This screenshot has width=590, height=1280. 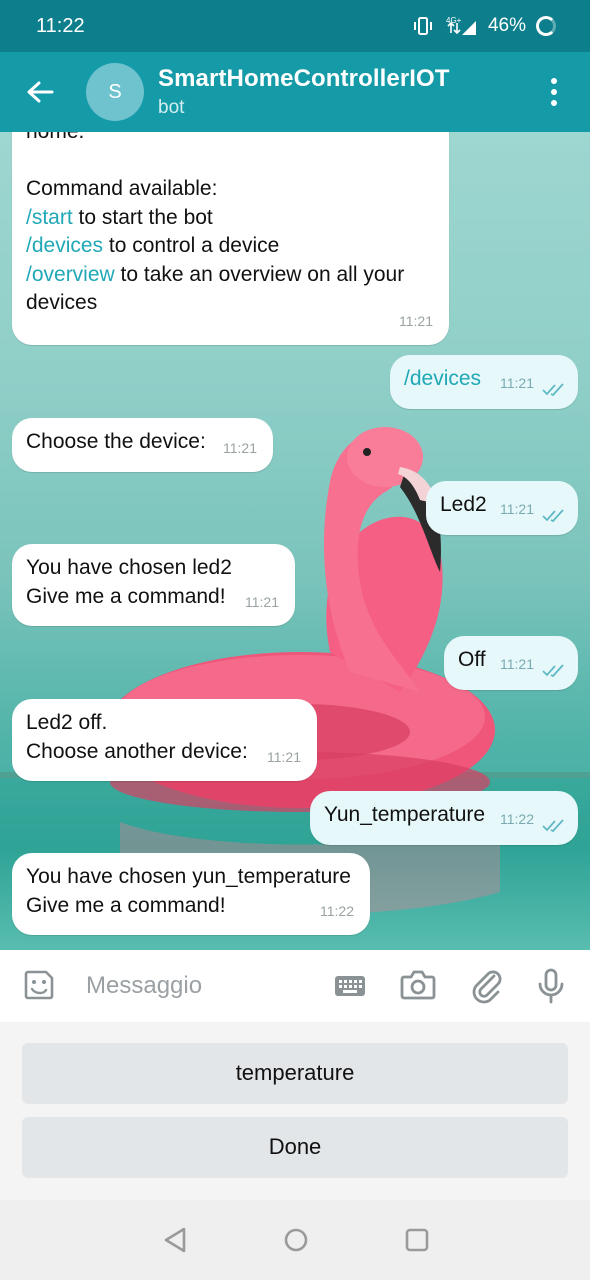 What do you see at coordinates (175, 1240) in the screenshot?
I see `nav-back-icon` at bounding box center [175, 1240].